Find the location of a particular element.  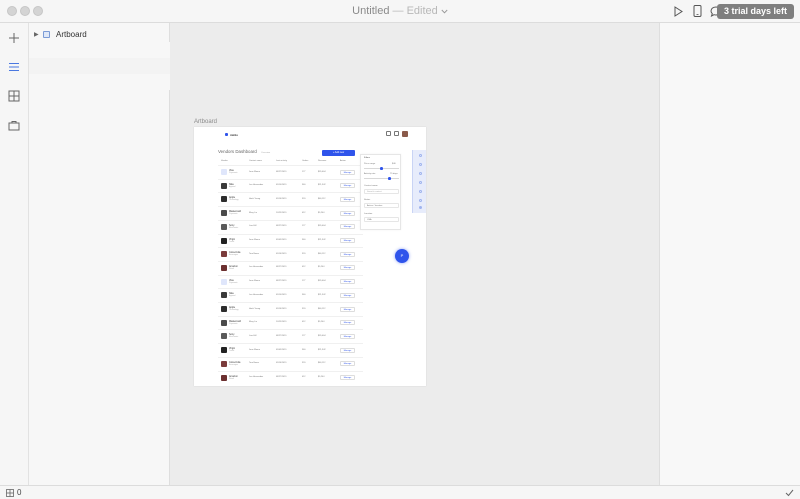

dashboard-subheading: Overview is located at coordinates (266, 152).